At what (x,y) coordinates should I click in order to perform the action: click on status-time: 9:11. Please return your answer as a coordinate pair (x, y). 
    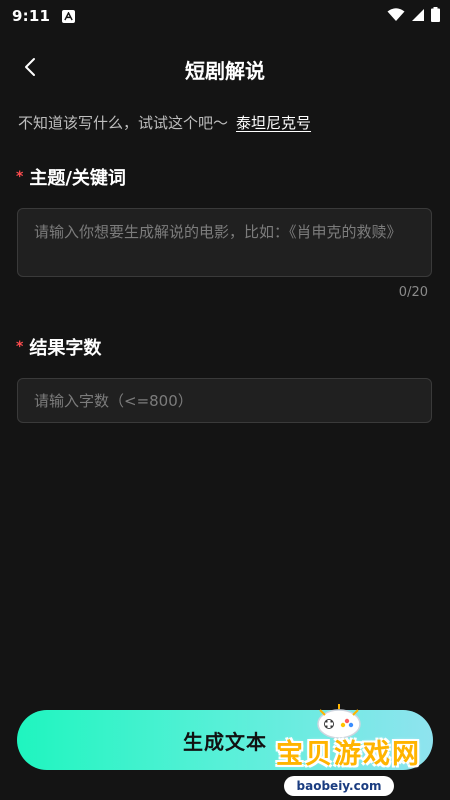
    Looking at the image, I should click on (31, 16).